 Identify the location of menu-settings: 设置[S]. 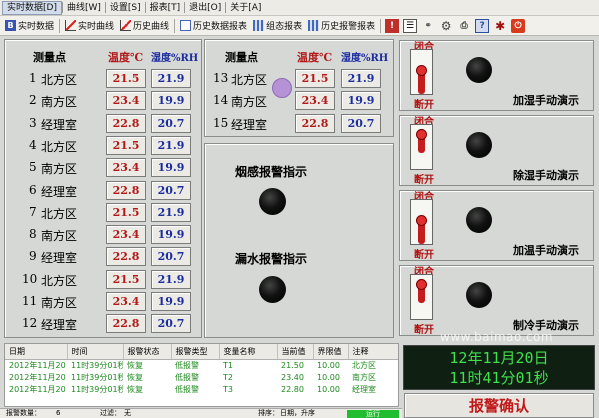
(125, 8).